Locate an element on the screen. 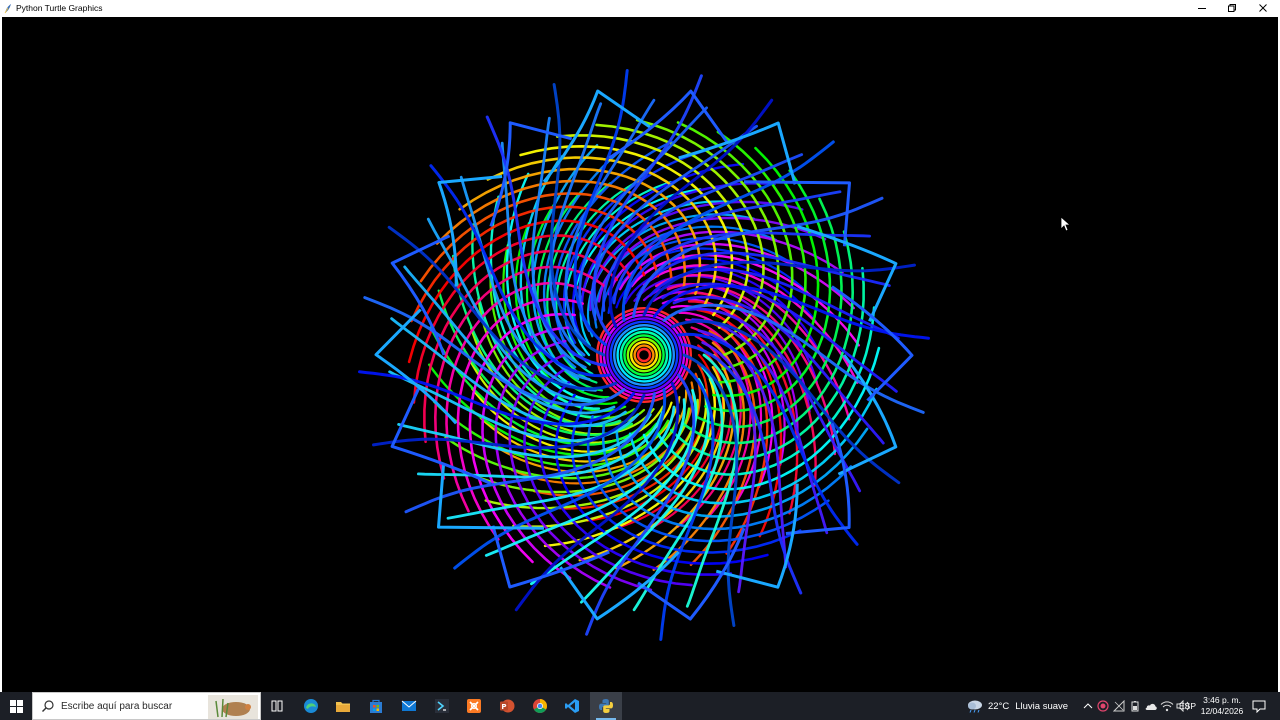 The image size is (1280, 720). cloud-rain-icon is located at coordinates (975, 706).